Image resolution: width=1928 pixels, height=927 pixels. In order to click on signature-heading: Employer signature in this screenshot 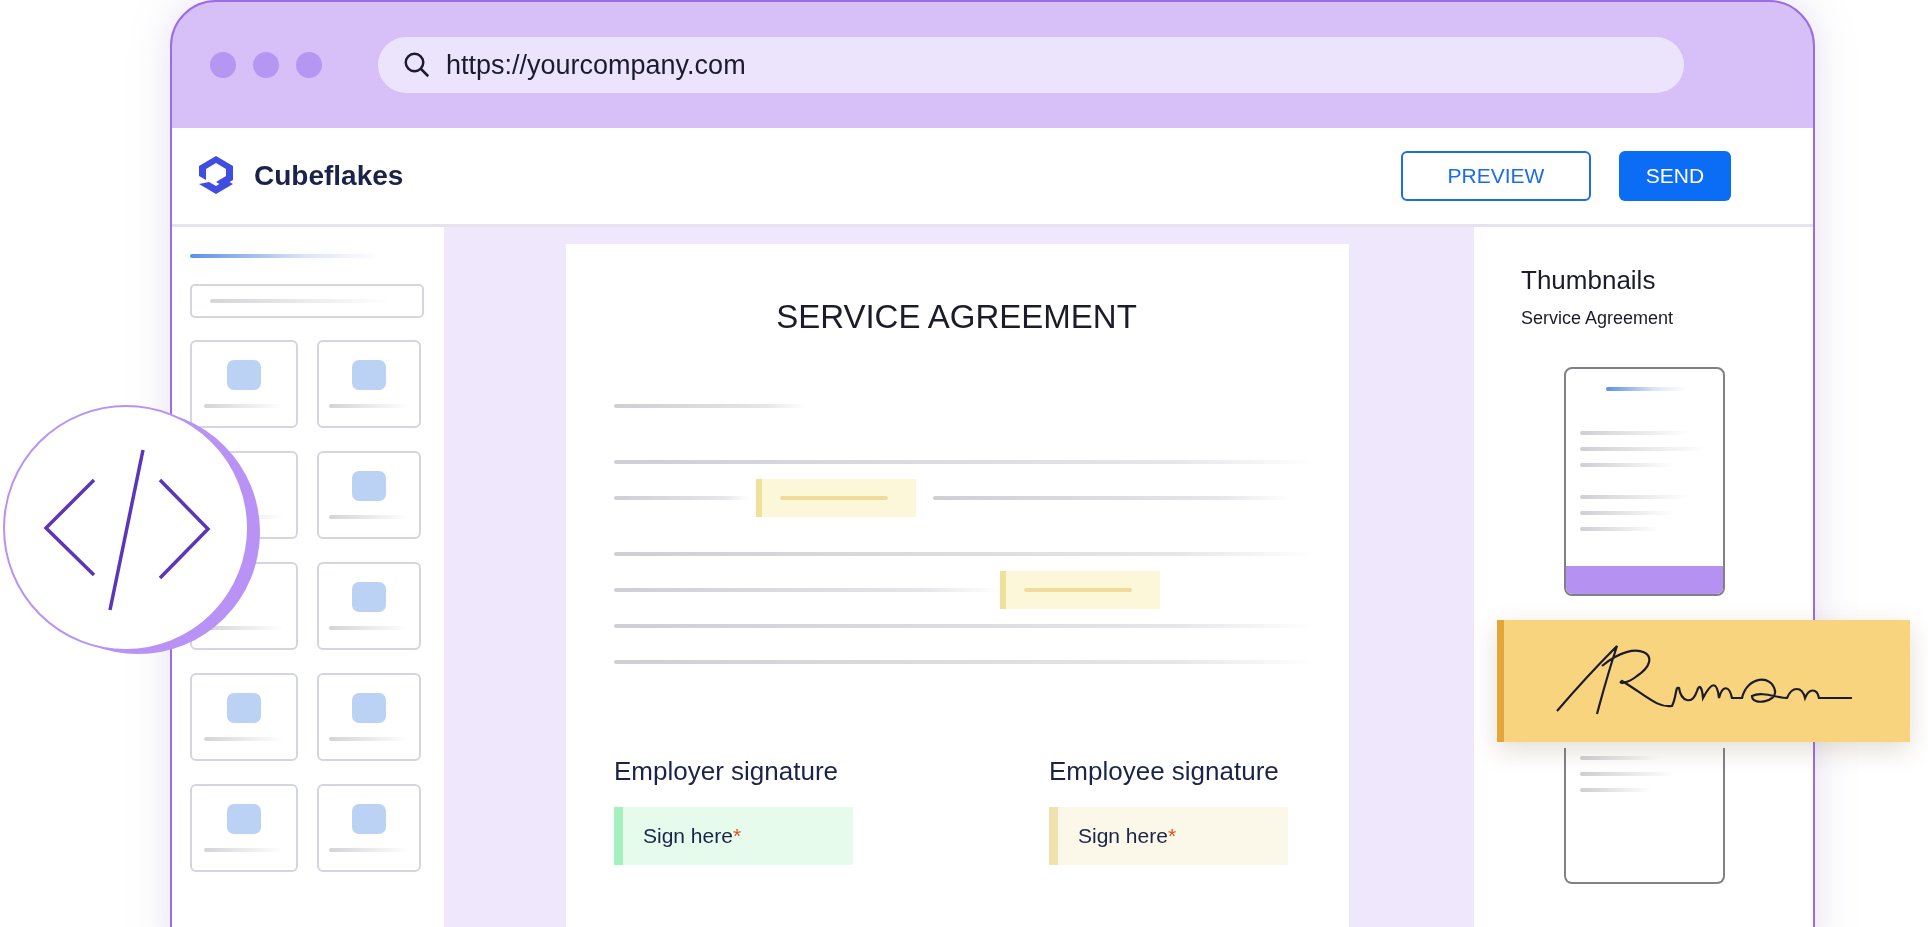, I will do `click(726, 771)`.